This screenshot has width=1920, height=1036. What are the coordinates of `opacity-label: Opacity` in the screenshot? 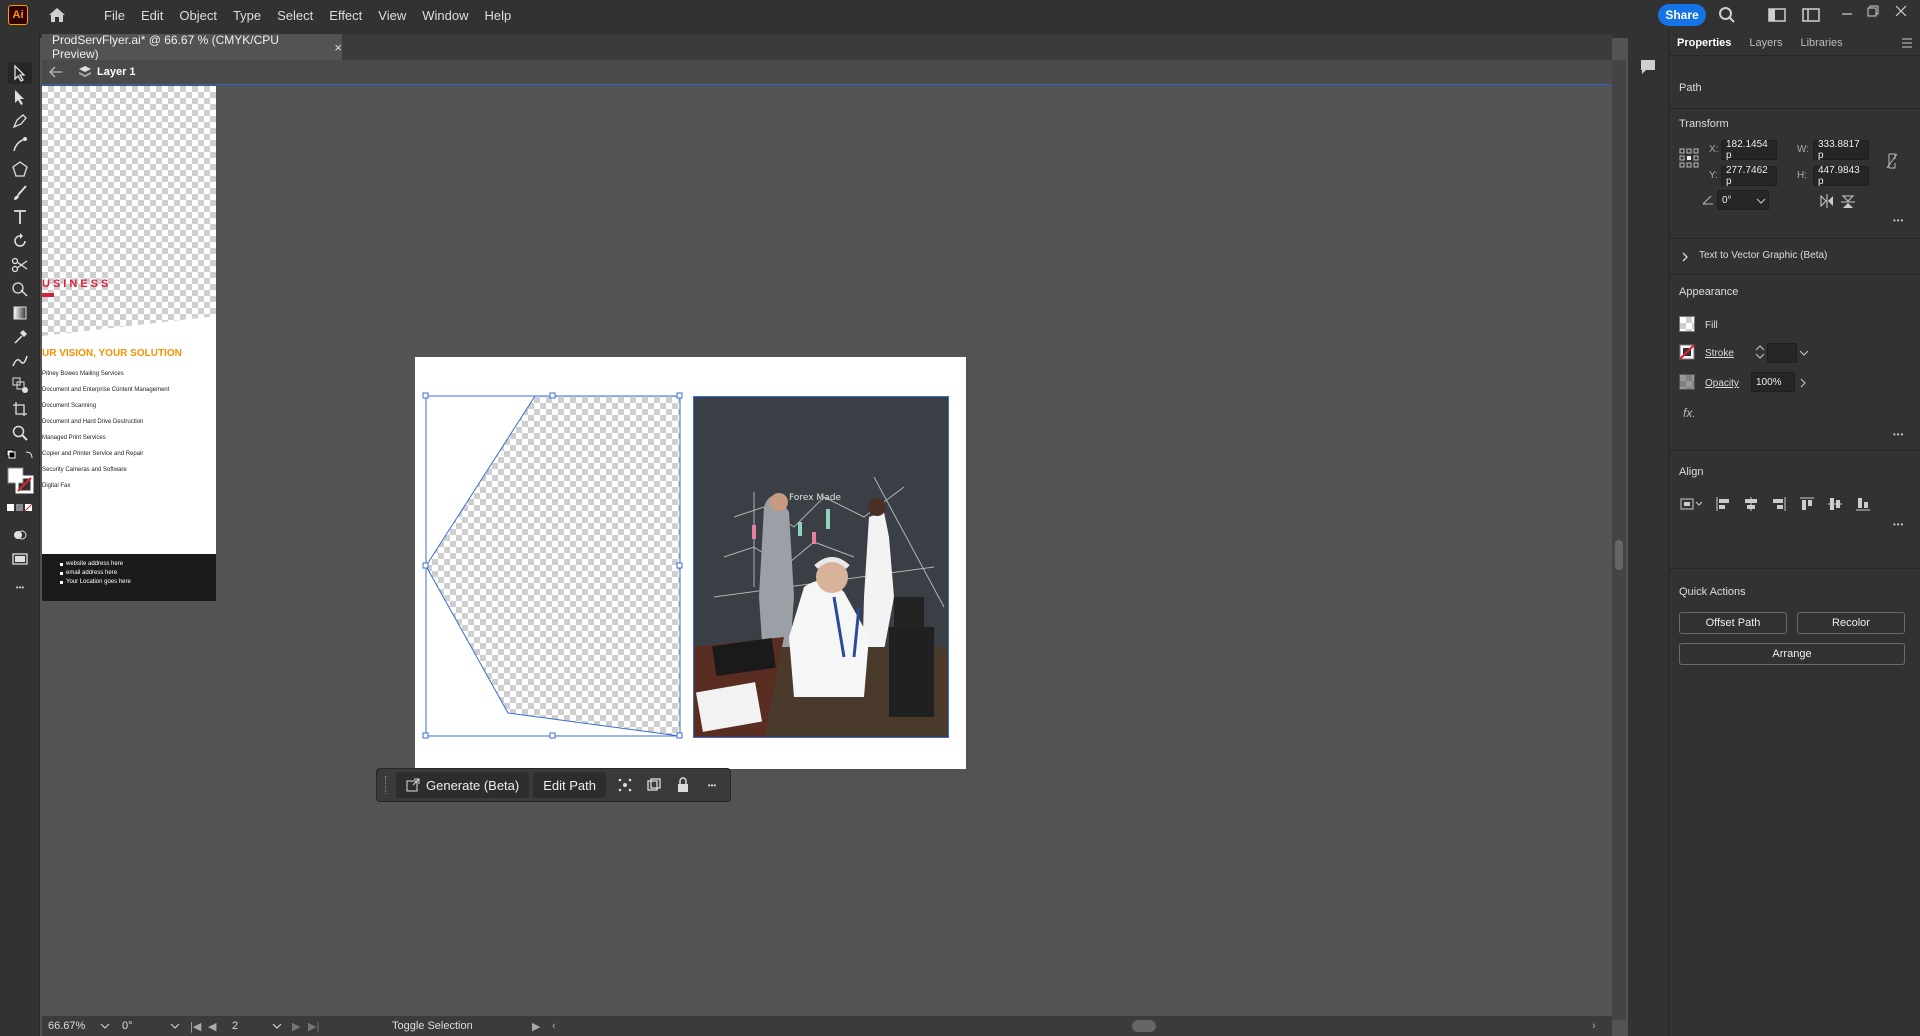 It's located at (1722, 383).